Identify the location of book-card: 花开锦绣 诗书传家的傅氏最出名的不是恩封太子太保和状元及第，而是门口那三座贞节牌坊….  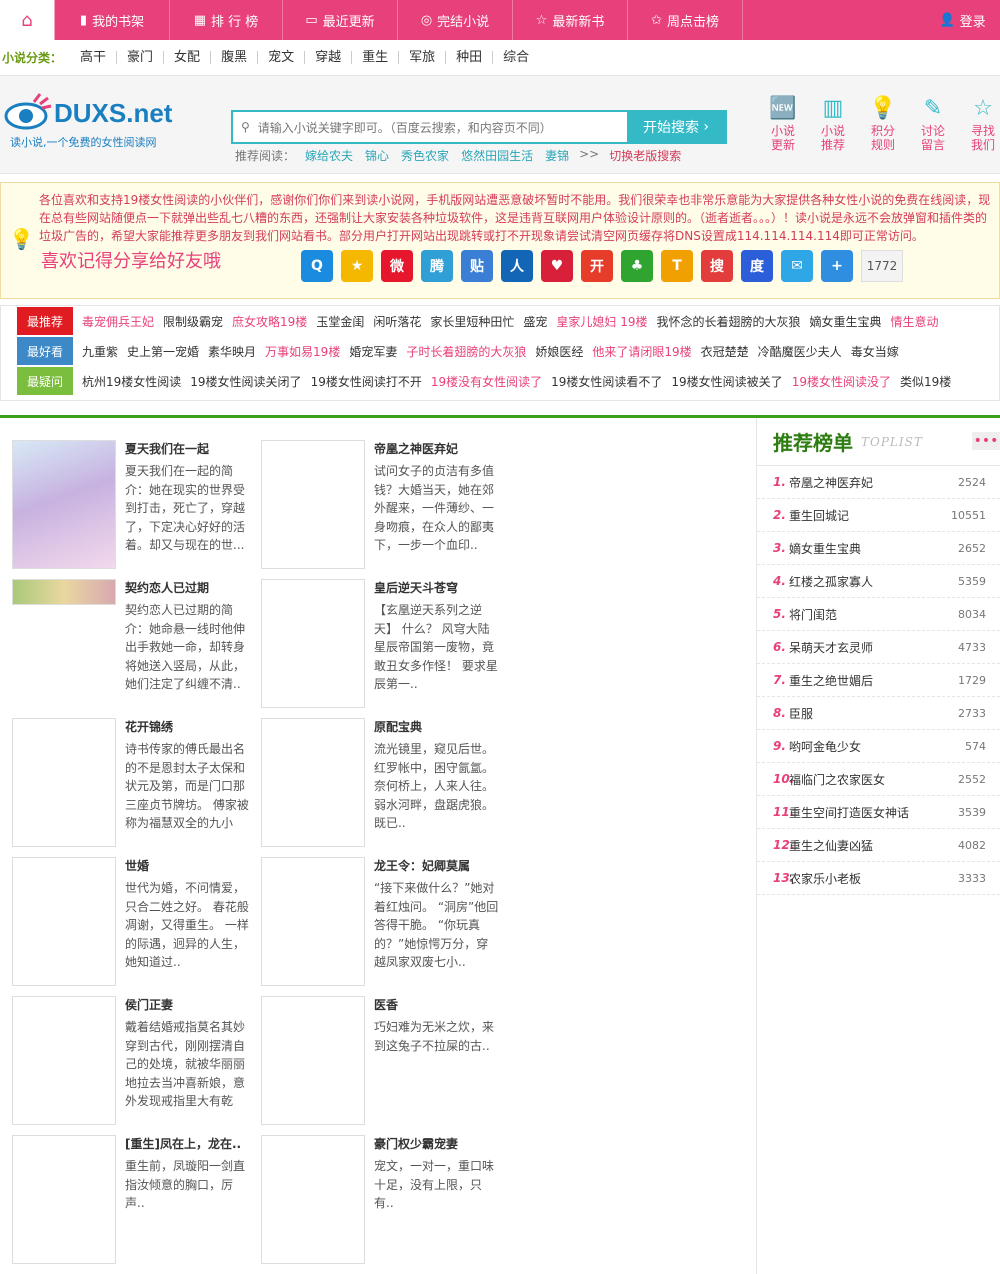
(136, 787).